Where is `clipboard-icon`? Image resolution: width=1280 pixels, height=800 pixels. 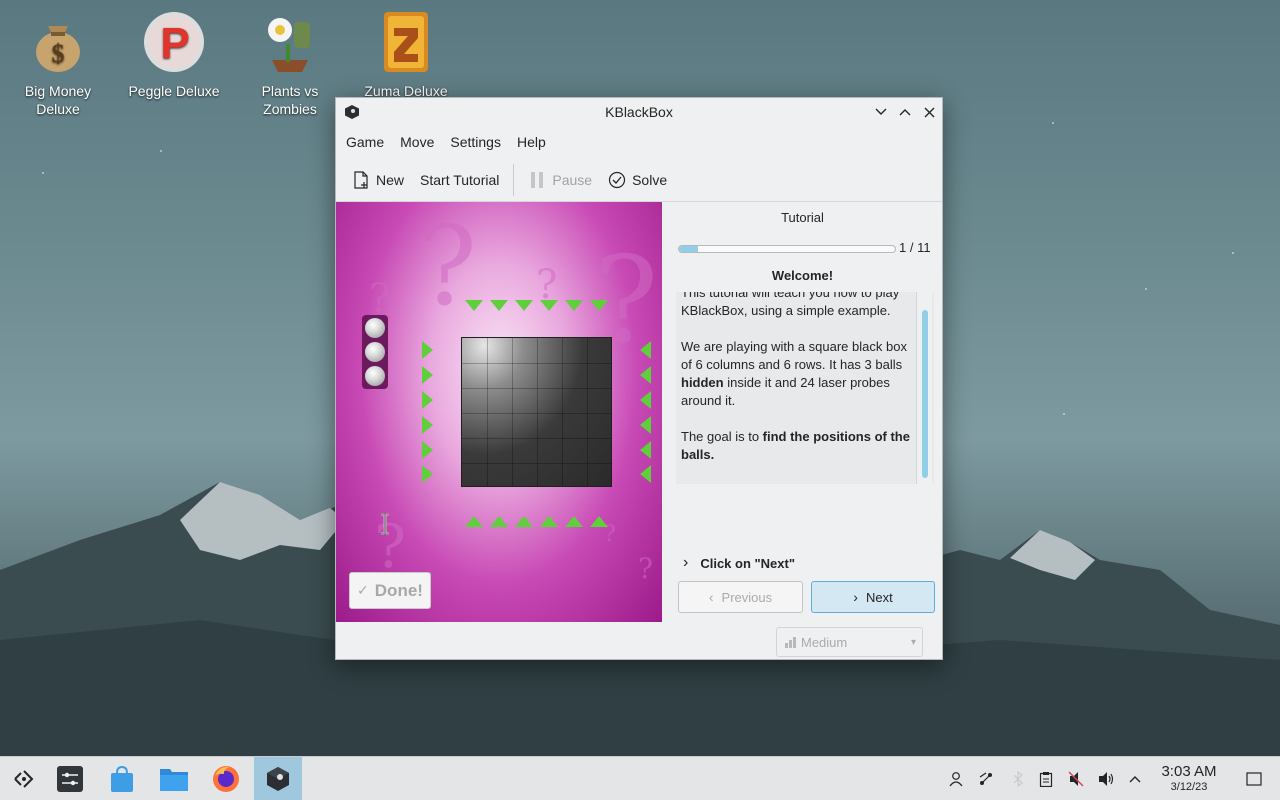
clipboard-icon is located at coordinates (1046, 779).